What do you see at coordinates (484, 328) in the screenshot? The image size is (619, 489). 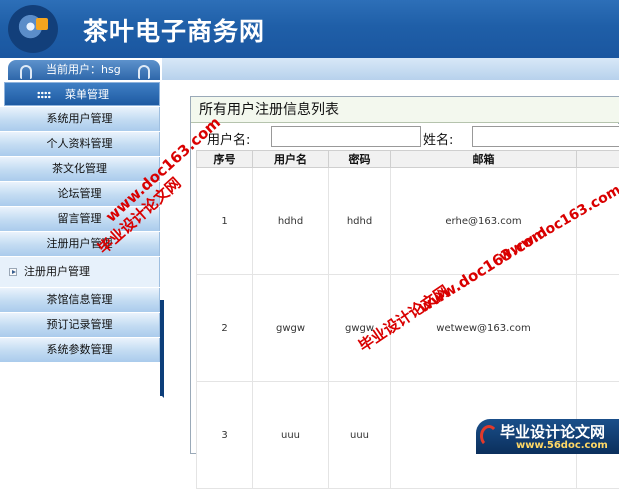 I see `cell-email: wetwew@163.com` at bounding box center [484, 328].